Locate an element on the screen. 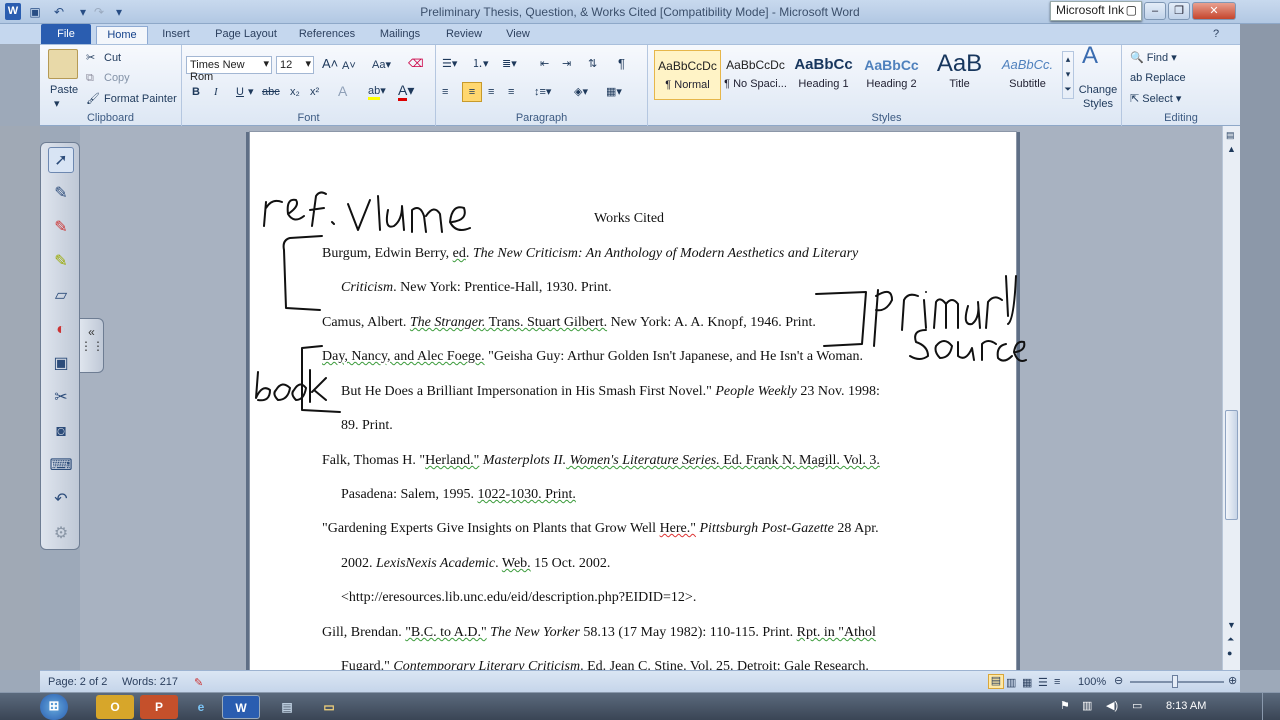 This screenshot has width=1280, height=720. vertical-scrollbar: ▤ ▲ ▼ ⏶ ● is located at coordinates (1231, 398).